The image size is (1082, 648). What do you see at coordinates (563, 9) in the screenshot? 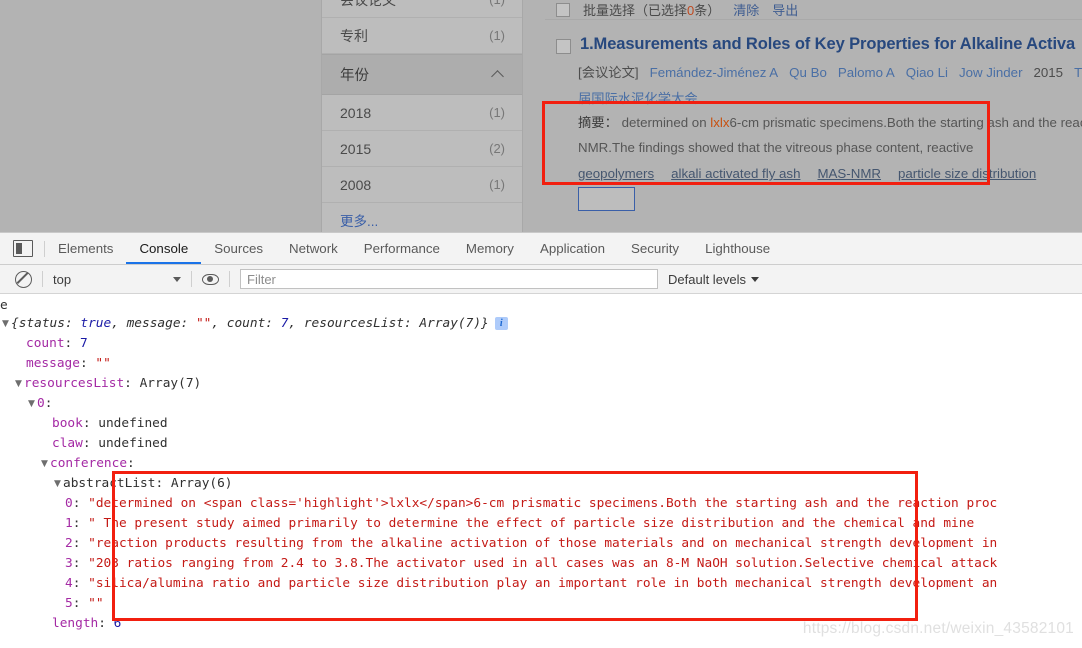
I see `batch-select-checkbox` at bounding box center [563, 9].